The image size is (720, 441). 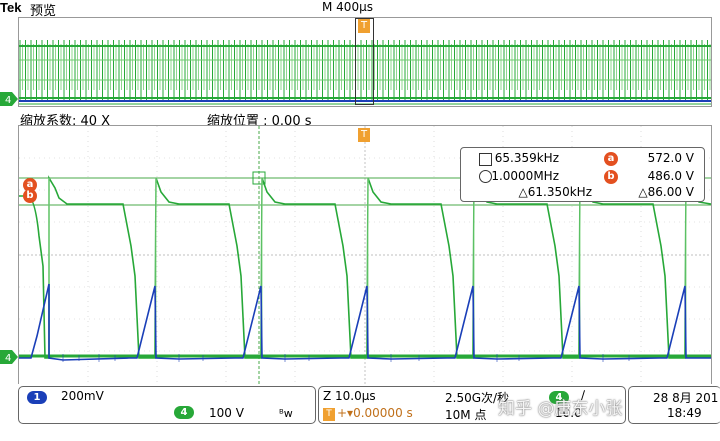 What do you see at coordinates (670, 176) in the screenshot?
I see `cursor-b-voltage: 486.0 V` at bounding box center [670, 176].